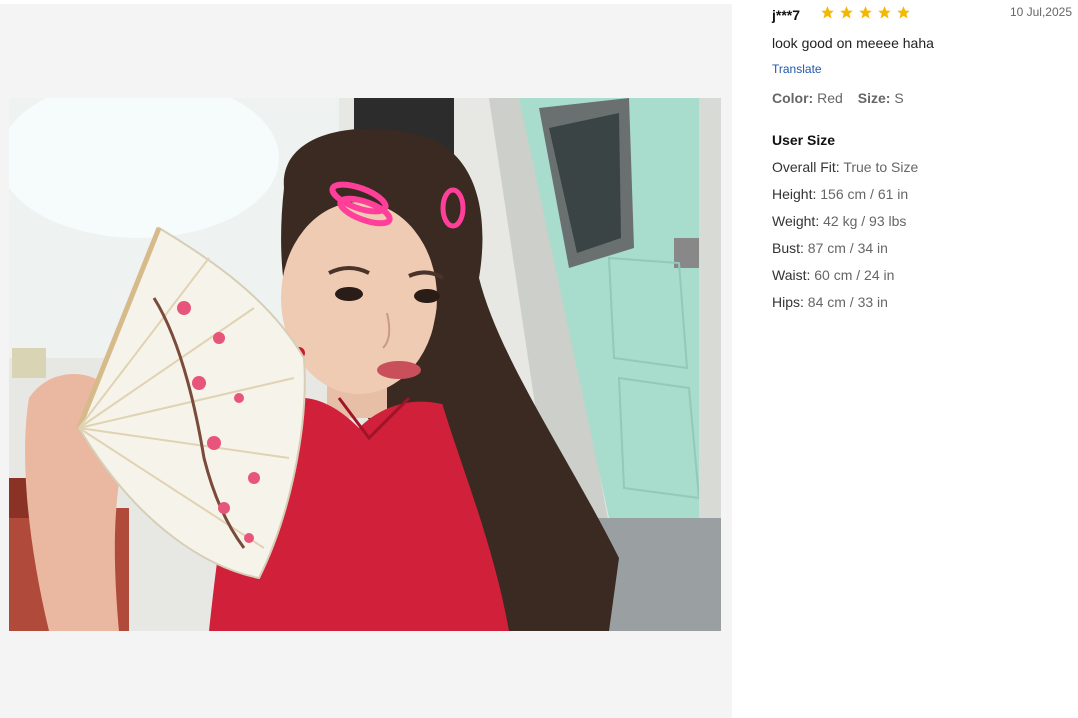 This screenshot has height=718, width=1078. I want to click on attribute-value: S, so click(899, 98).